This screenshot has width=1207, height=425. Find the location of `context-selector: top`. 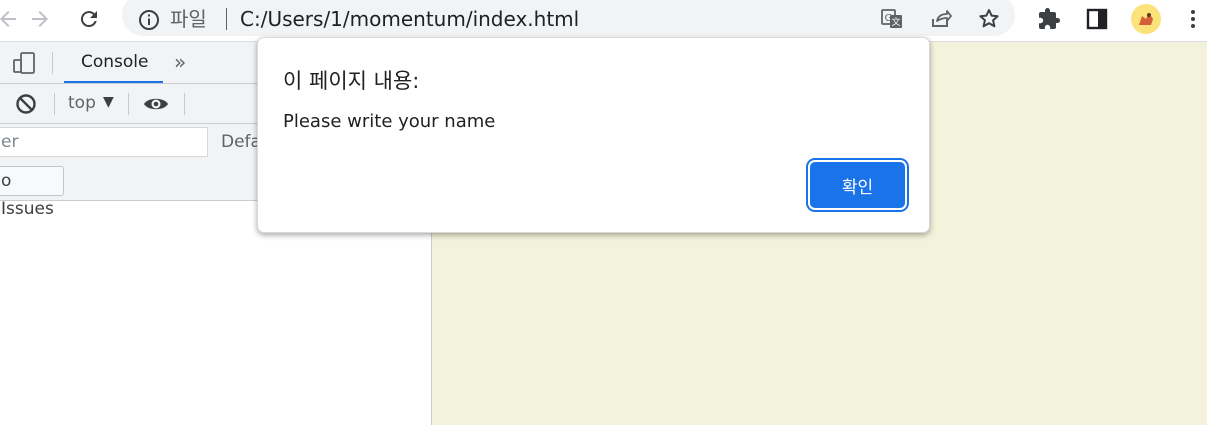

context-selector: top is located at coordinates (82, 103).